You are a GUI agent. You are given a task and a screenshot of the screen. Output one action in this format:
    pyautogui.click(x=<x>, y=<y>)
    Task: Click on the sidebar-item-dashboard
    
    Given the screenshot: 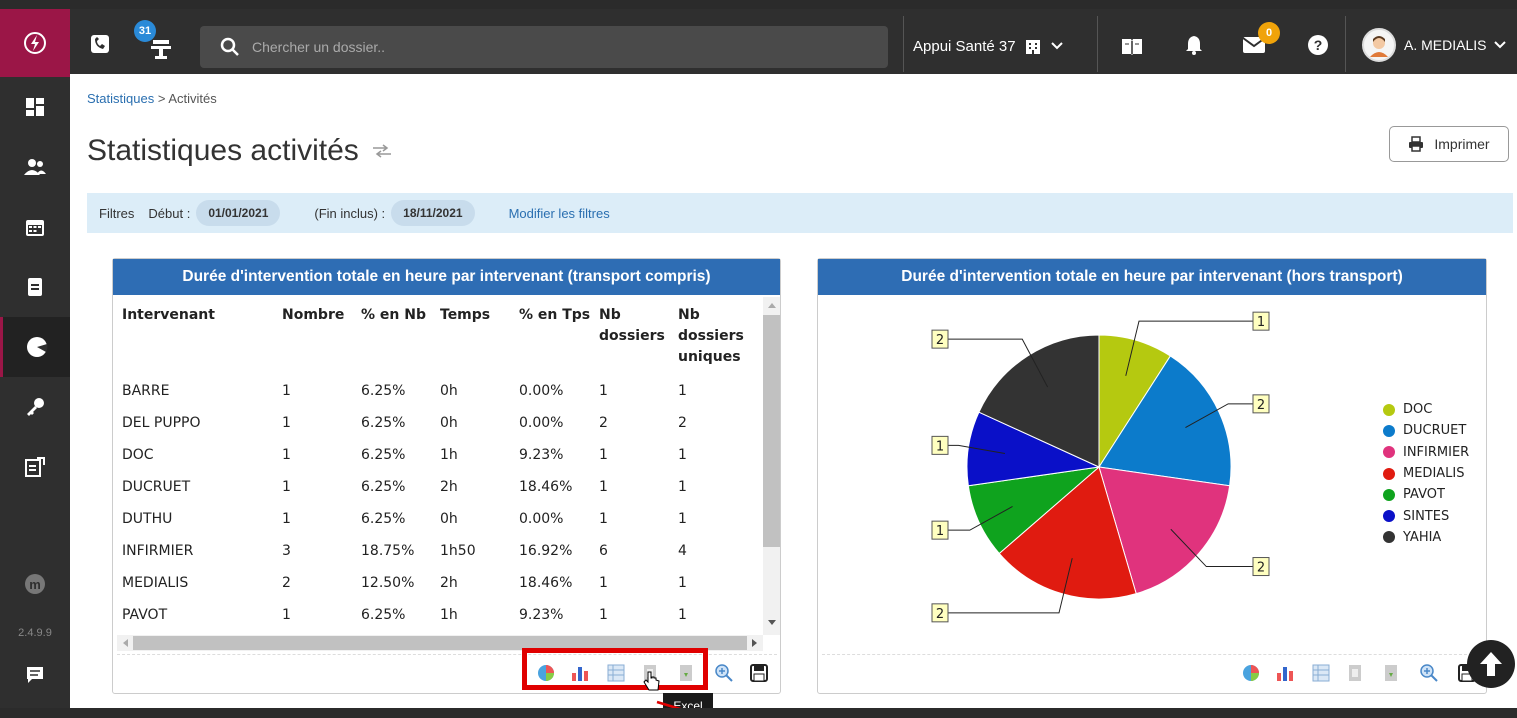 What is the action you would take?
    pyautogui.click(x=35, y=107)
    